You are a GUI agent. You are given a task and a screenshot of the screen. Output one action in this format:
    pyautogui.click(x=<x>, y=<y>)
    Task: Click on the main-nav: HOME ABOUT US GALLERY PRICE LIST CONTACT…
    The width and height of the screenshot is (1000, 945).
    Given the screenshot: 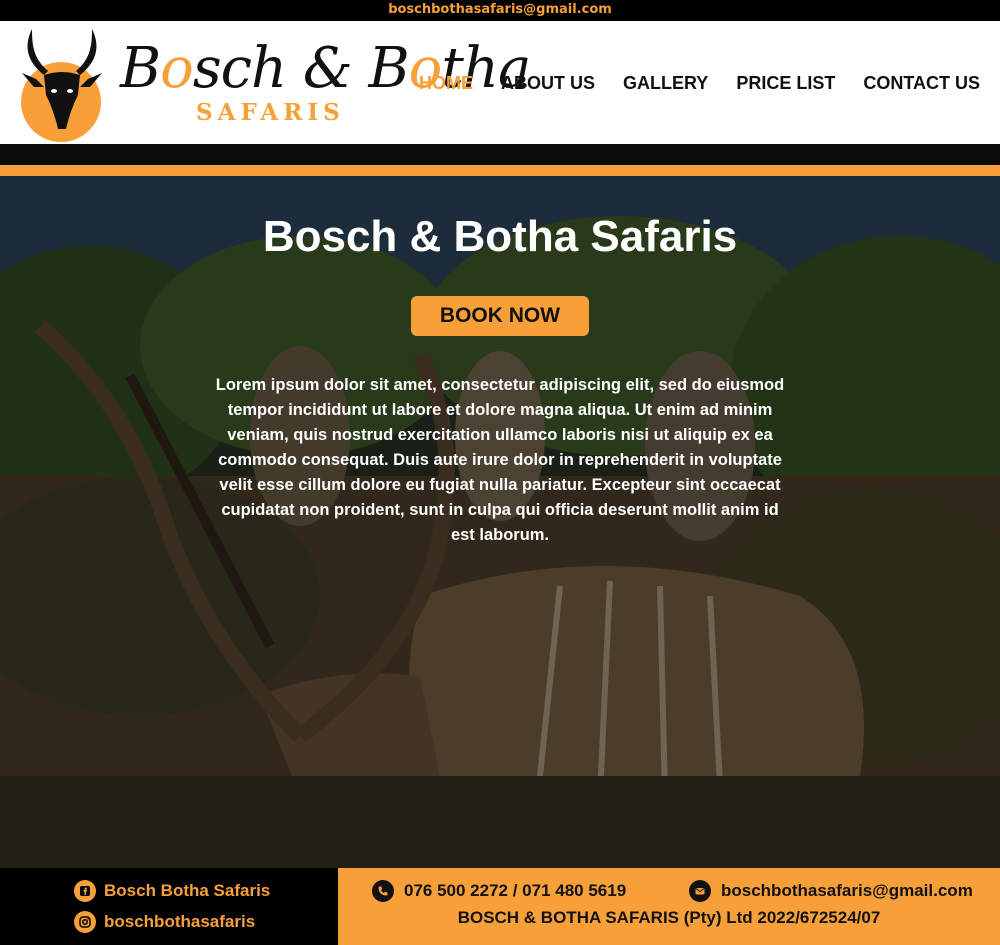 What is the action you would take?
    pyautogui.click(x=699, y=83)
    